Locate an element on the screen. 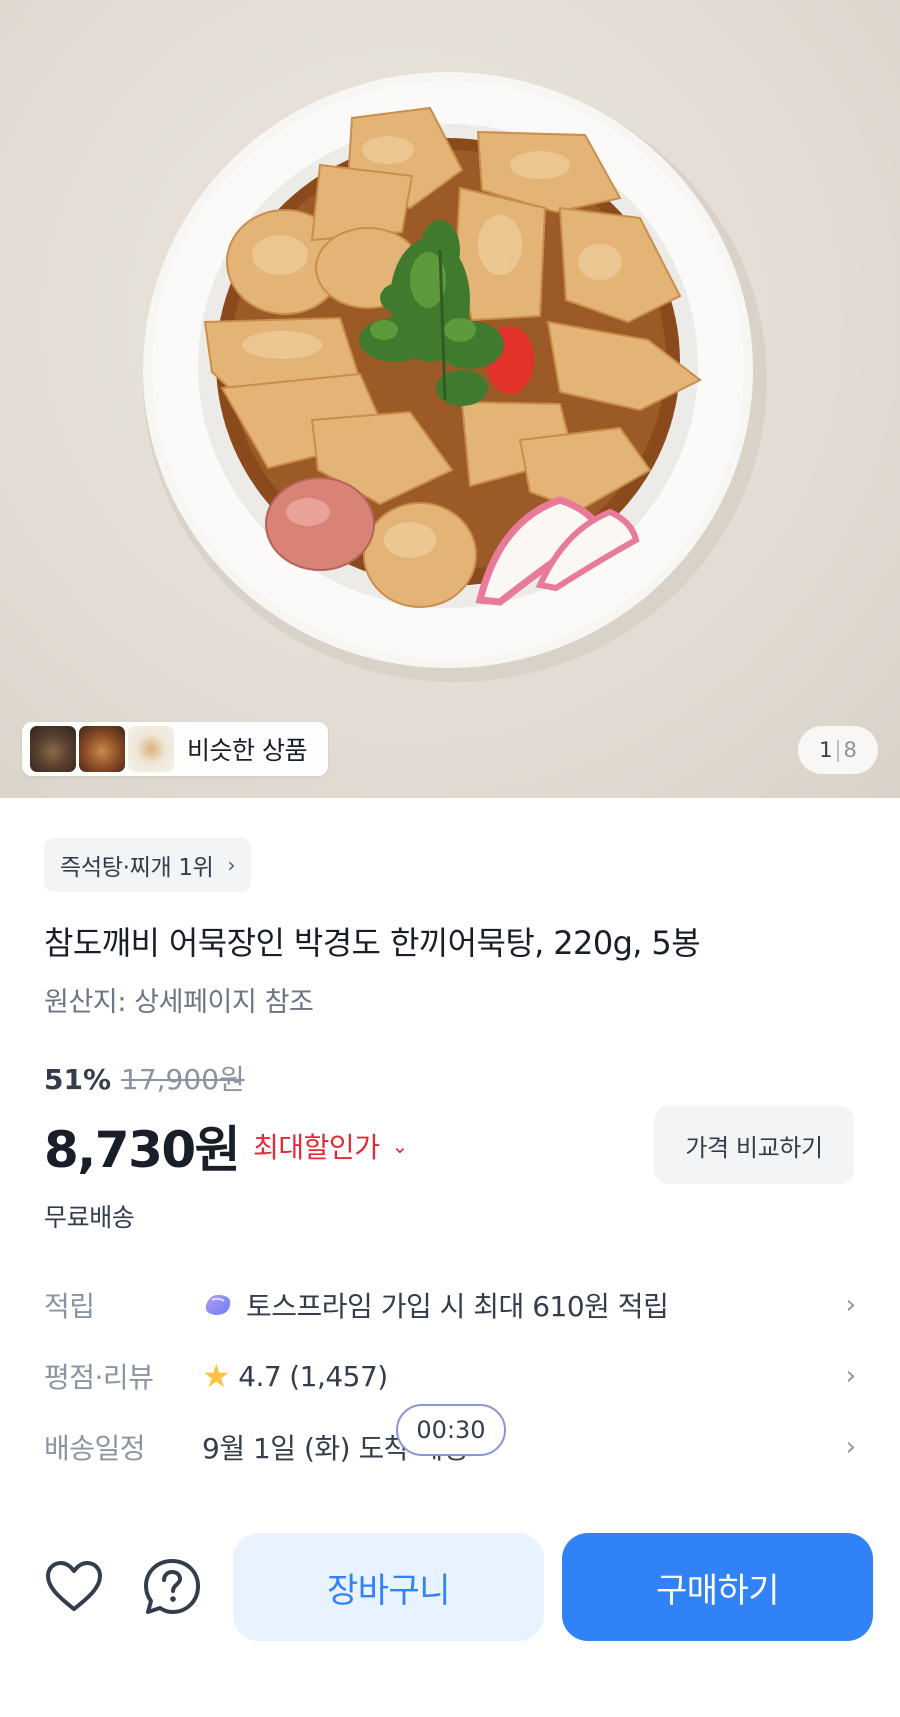 The height and width of the screenshot is (1717, 900). original-price: 17,900원 is located at coordinates (183, 1079).